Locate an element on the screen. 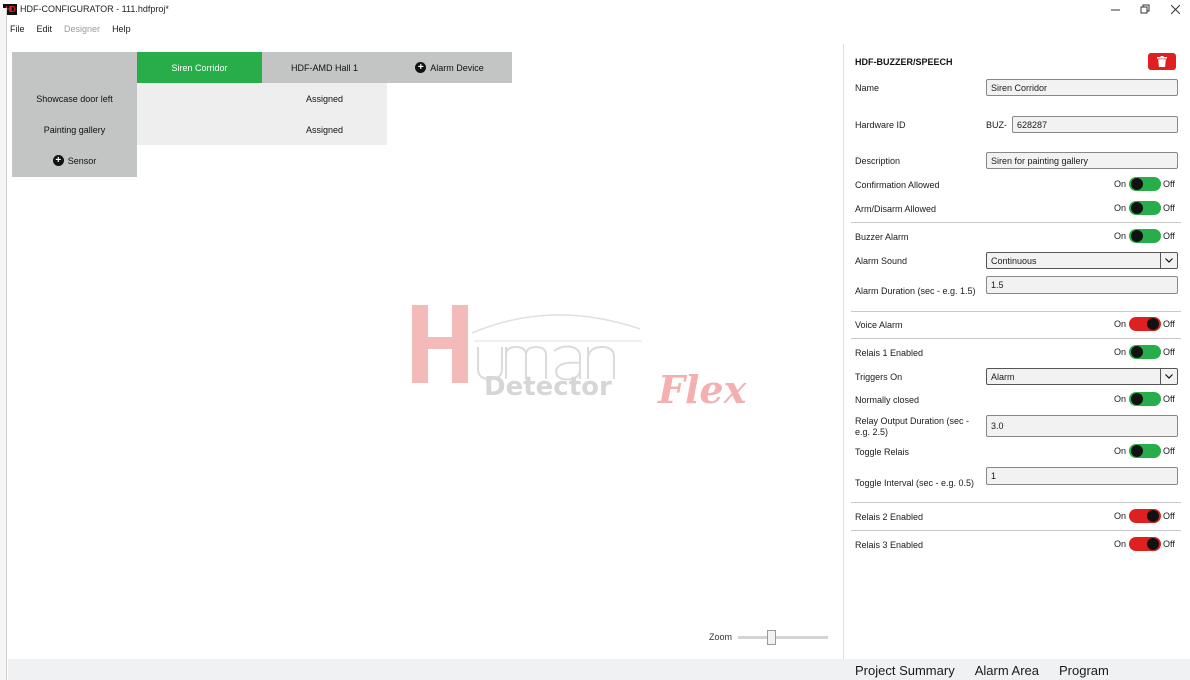  buzzer-alarm-toggle: On Off is located at coordinates (1144, 236).